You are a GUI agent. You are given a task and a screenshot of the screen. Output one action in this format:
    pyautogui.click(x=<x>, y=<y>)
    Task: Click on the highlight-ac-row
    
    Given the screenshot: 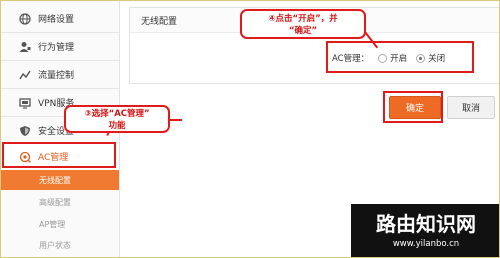 What is the action you would take?
    pyautogui.click(x=400, y=57)
    